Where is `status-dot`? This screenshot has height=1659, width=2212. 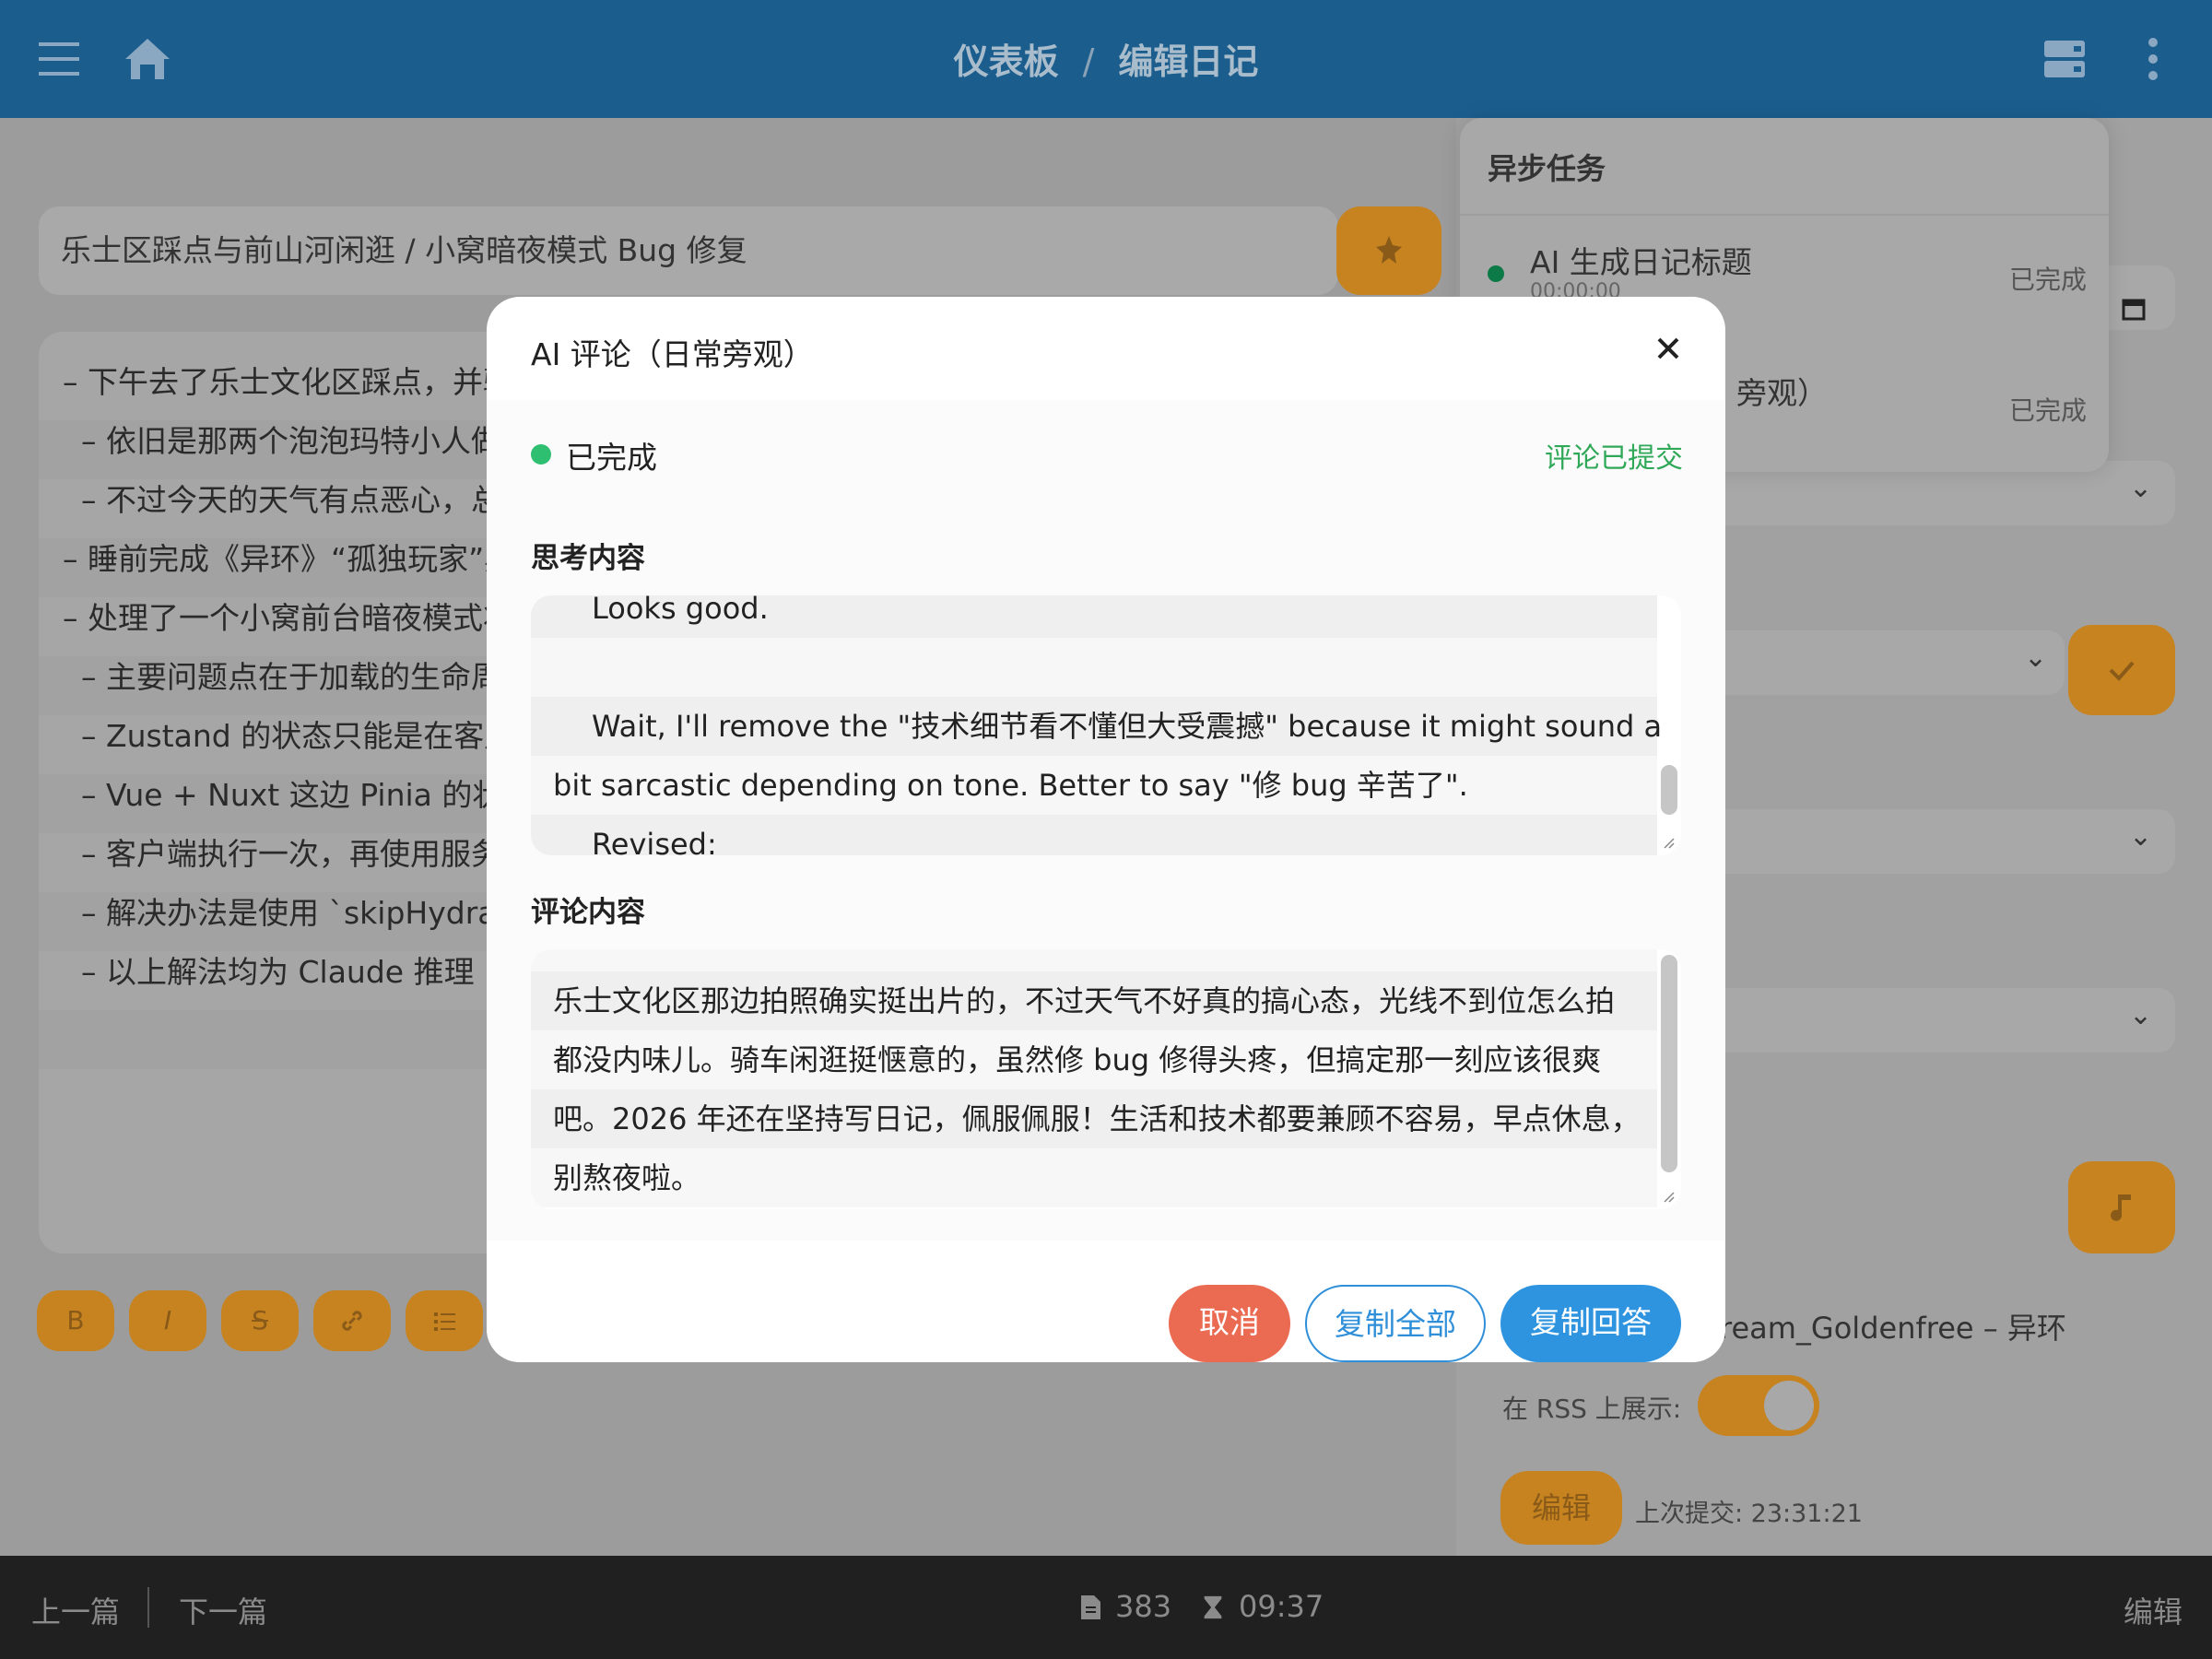
status-dot is located at coordinates (541, 454).